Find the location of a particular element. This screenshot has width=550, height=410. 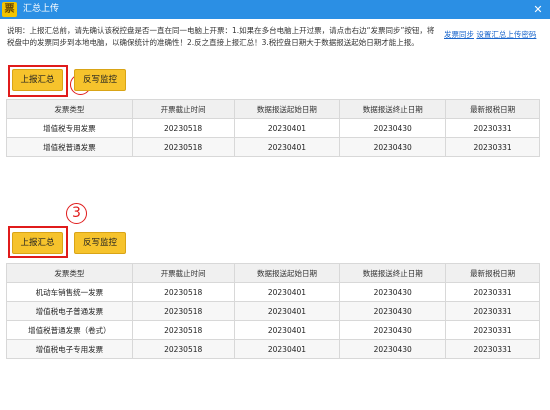

set-upload-password-link: 设置汇总上传密码 is located at coordinates (506, 34).